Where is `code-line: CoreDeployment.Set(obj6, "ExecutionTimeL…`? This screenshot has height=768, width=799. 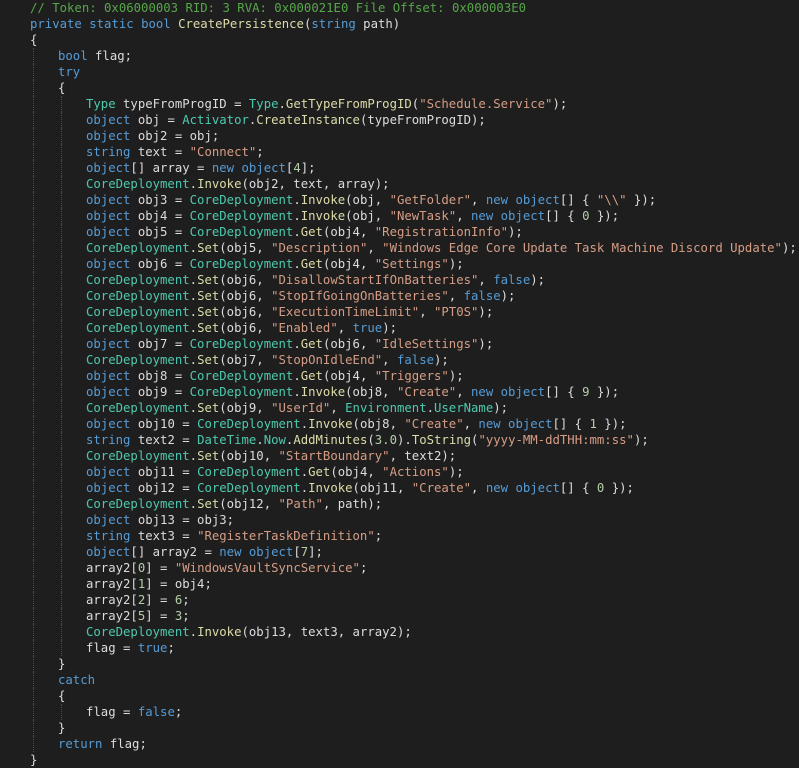
code-line: CoreDeployment.Set(obj6, "ExecutionTimeL… is located at coordinates (399, 312).